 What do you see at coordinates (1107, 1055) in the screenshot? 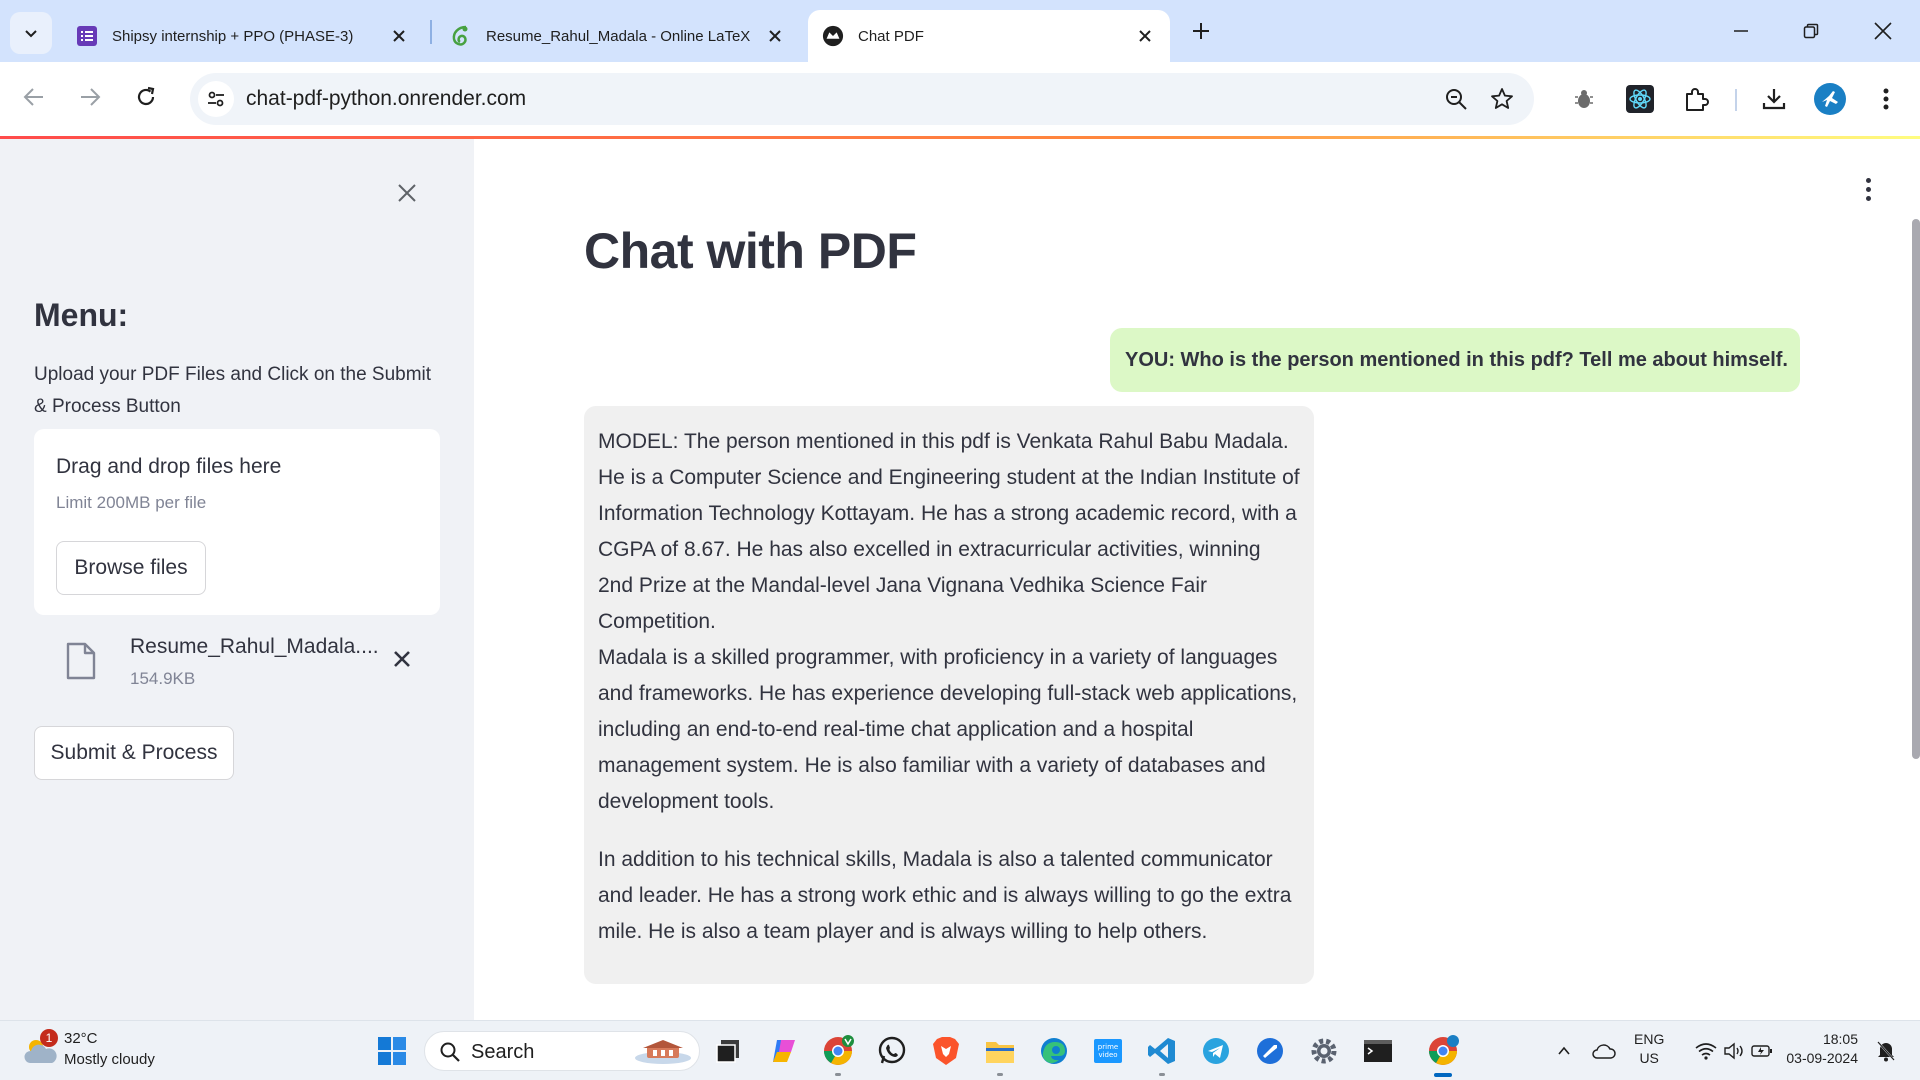
I see `svg-text: video` at bounding box center [1107, 1055].